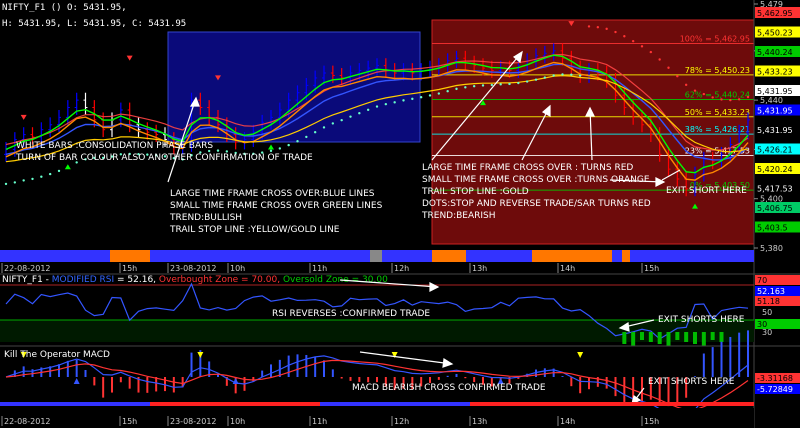 This screenshot has width=800, height=428. What do you see at coordinates (767, 332) in the screenshot?
I see `rsi-tick-label: 30` at bounding box center [767, 332].